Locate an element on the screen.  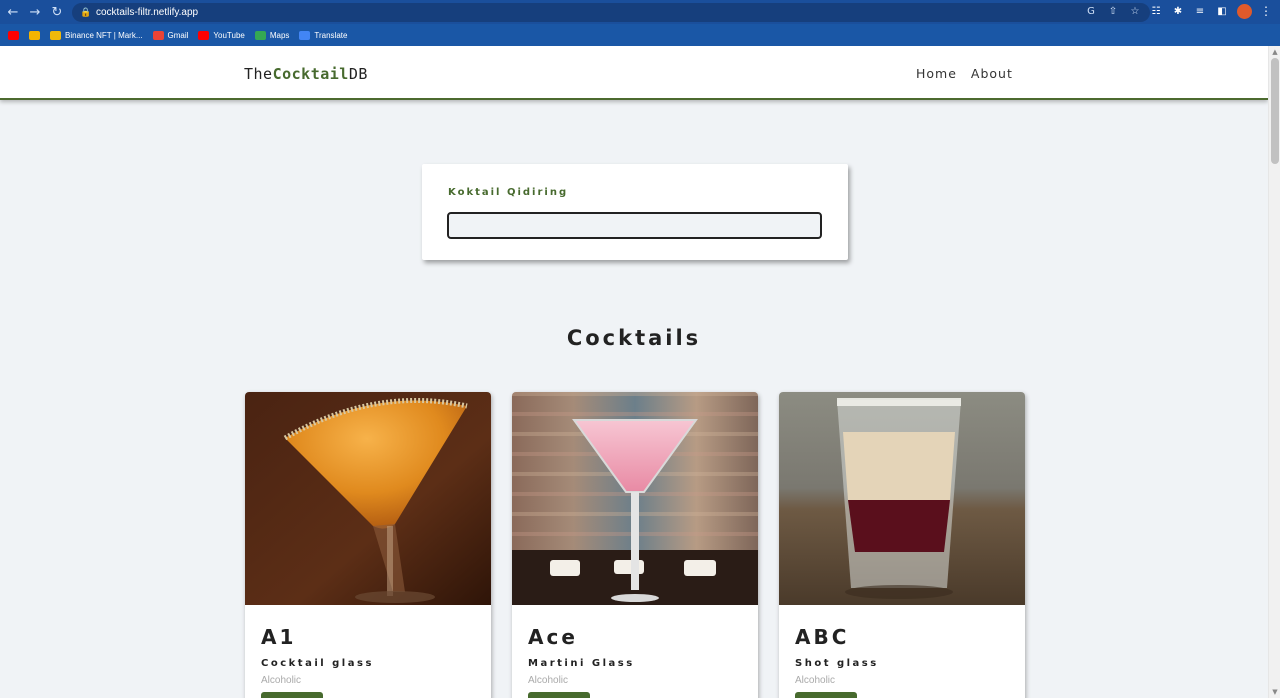
cocktail-name: ABC is located at coordinates (822, 637).